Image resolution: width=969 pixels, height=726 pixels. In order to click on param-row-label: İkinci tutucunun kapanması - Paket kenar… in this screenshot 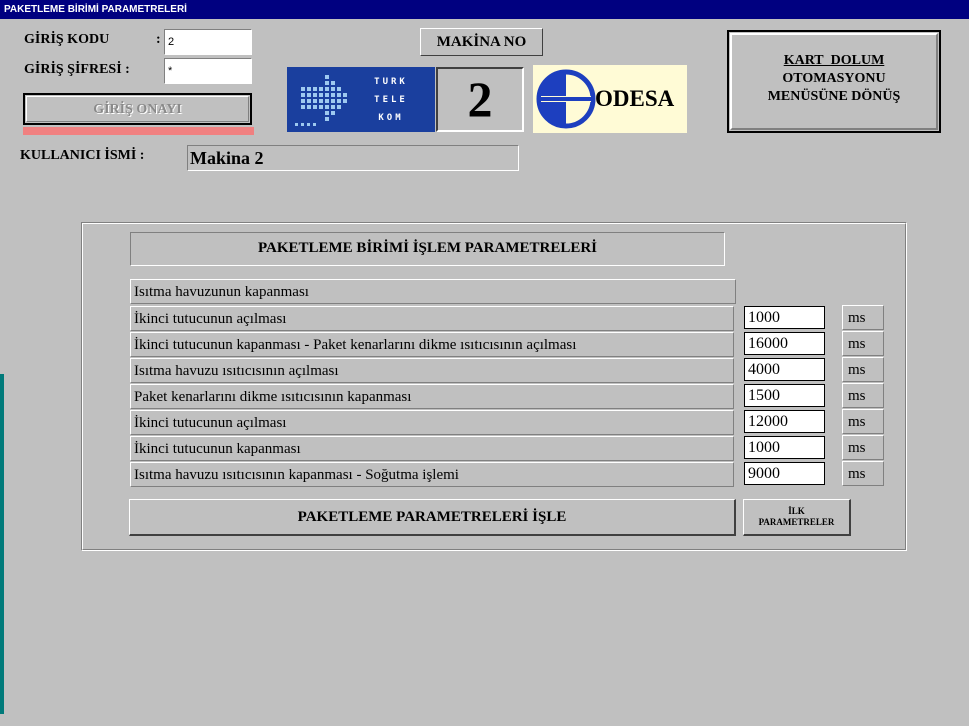, I will do `click(432, 344)`.